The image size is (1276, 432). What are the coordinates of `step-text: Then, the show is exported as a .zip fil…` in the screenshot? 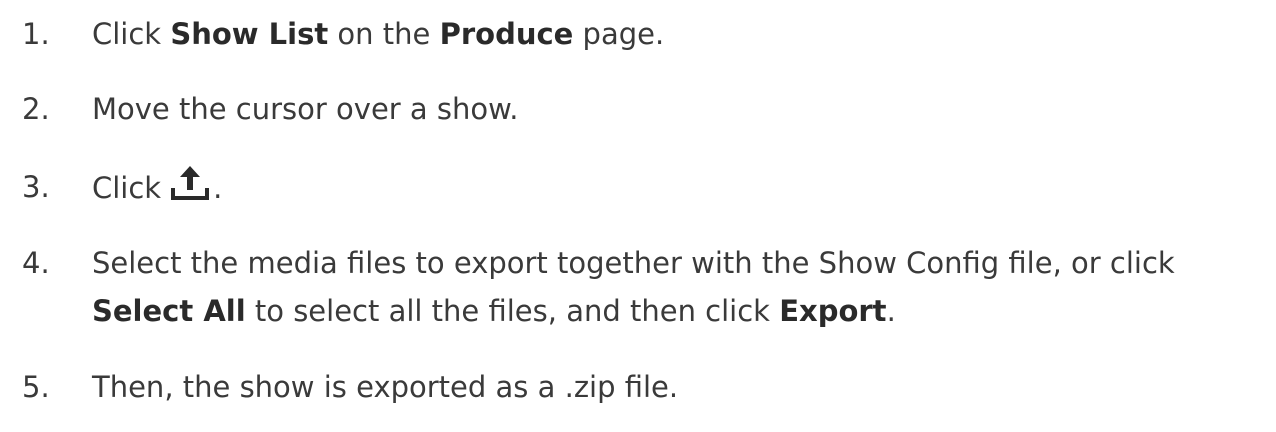 It's located at (385, 387).